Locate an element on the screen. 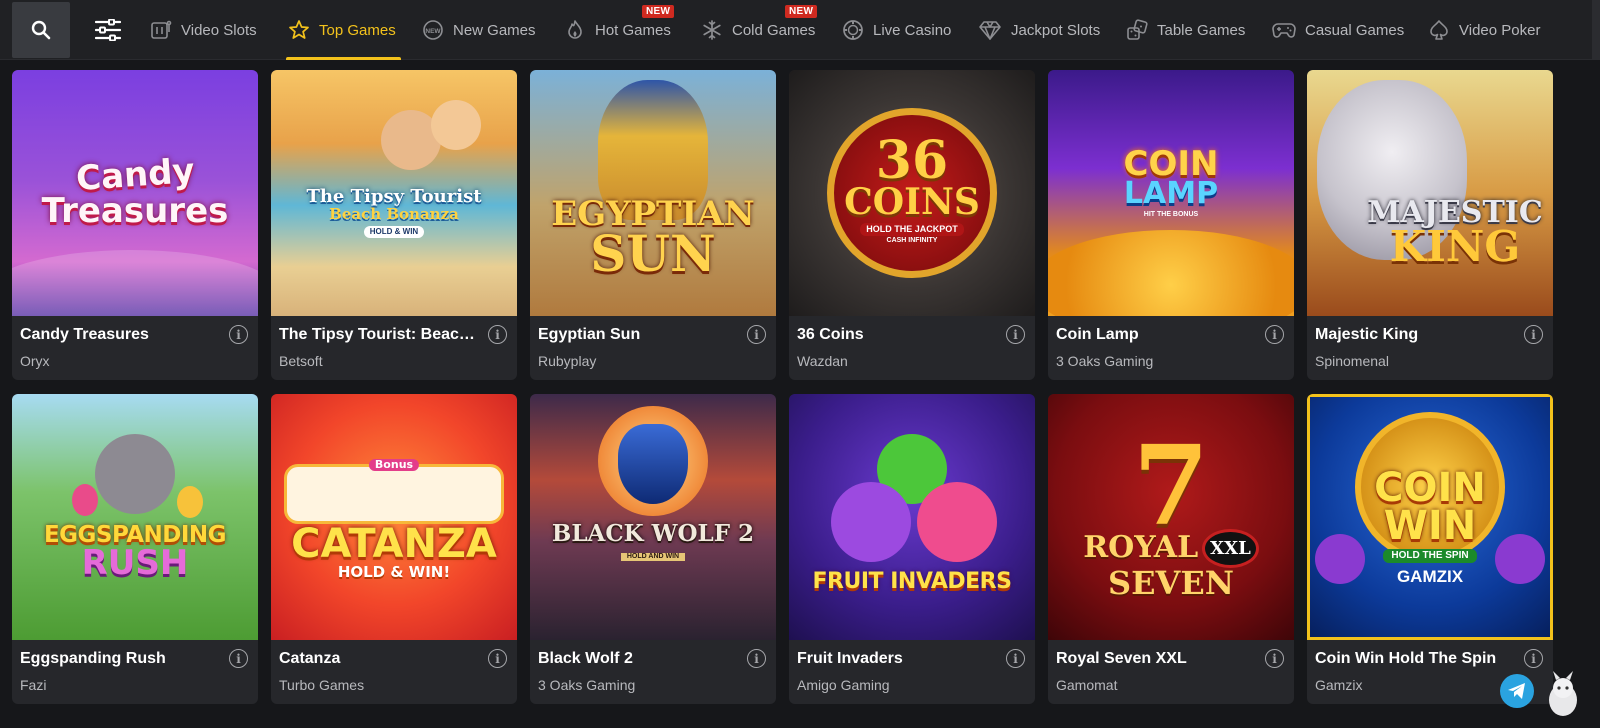  tab-hot-games: Hot Games NEW is located at coordinates (619, 30).